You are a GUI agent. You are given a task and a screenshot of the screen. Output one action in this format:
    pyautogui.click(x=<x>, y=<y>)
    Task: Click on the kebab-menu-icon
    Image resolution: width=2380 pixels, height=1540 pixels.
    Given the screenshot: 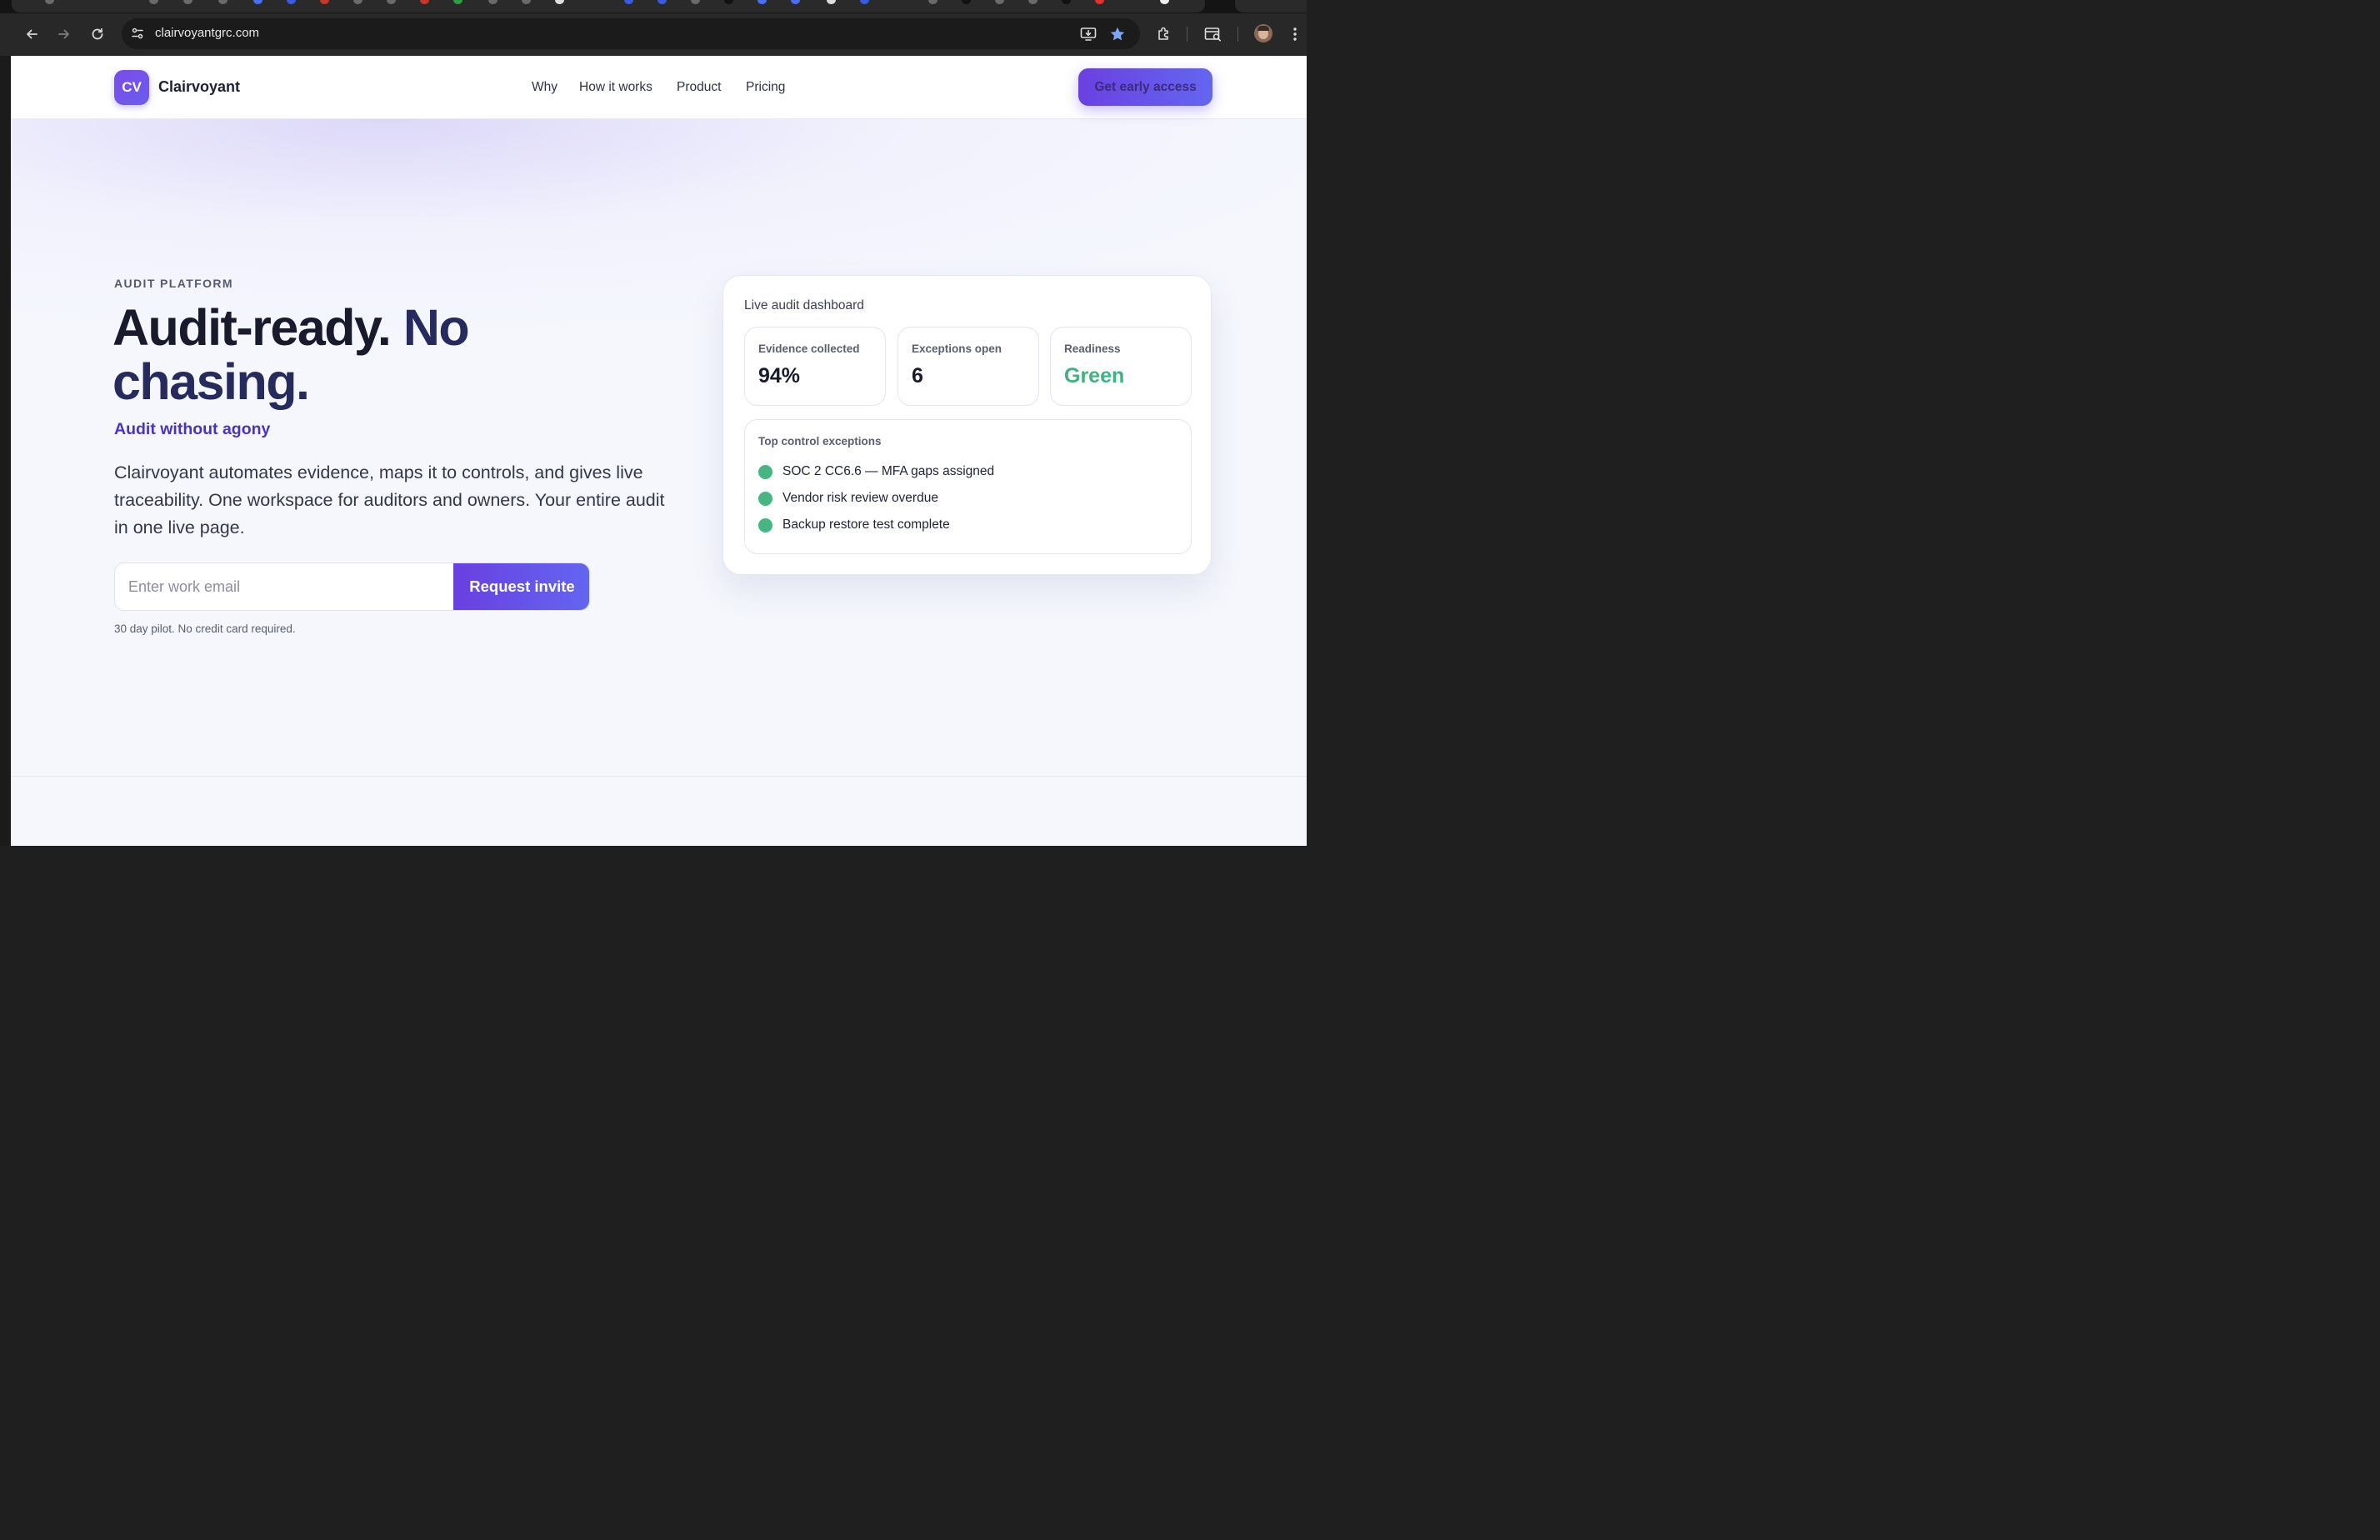 What is the action you would take?
    pyautogui.click(x=1295, y=34)
    